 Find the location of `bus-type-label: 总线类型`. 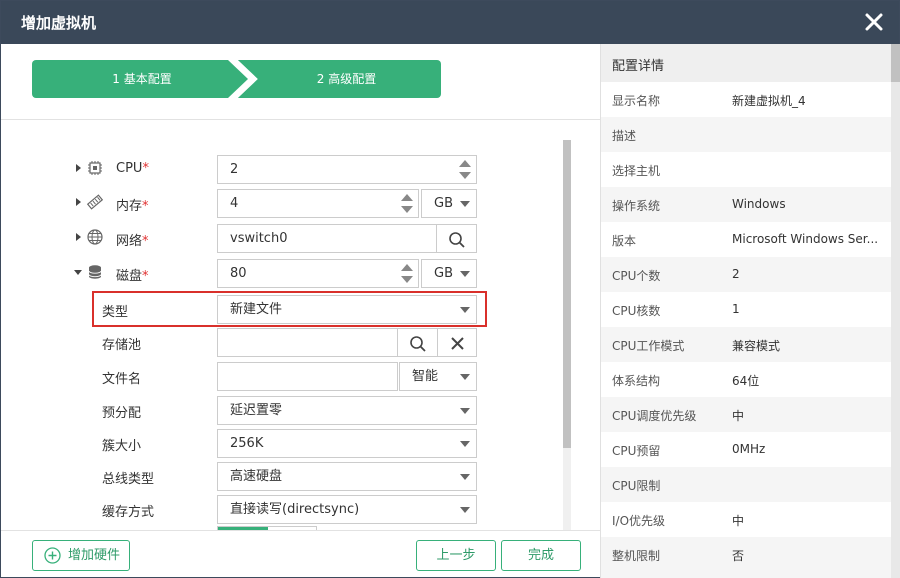

bus-type-label: 总线类型 is located at coordinates (128, 479).